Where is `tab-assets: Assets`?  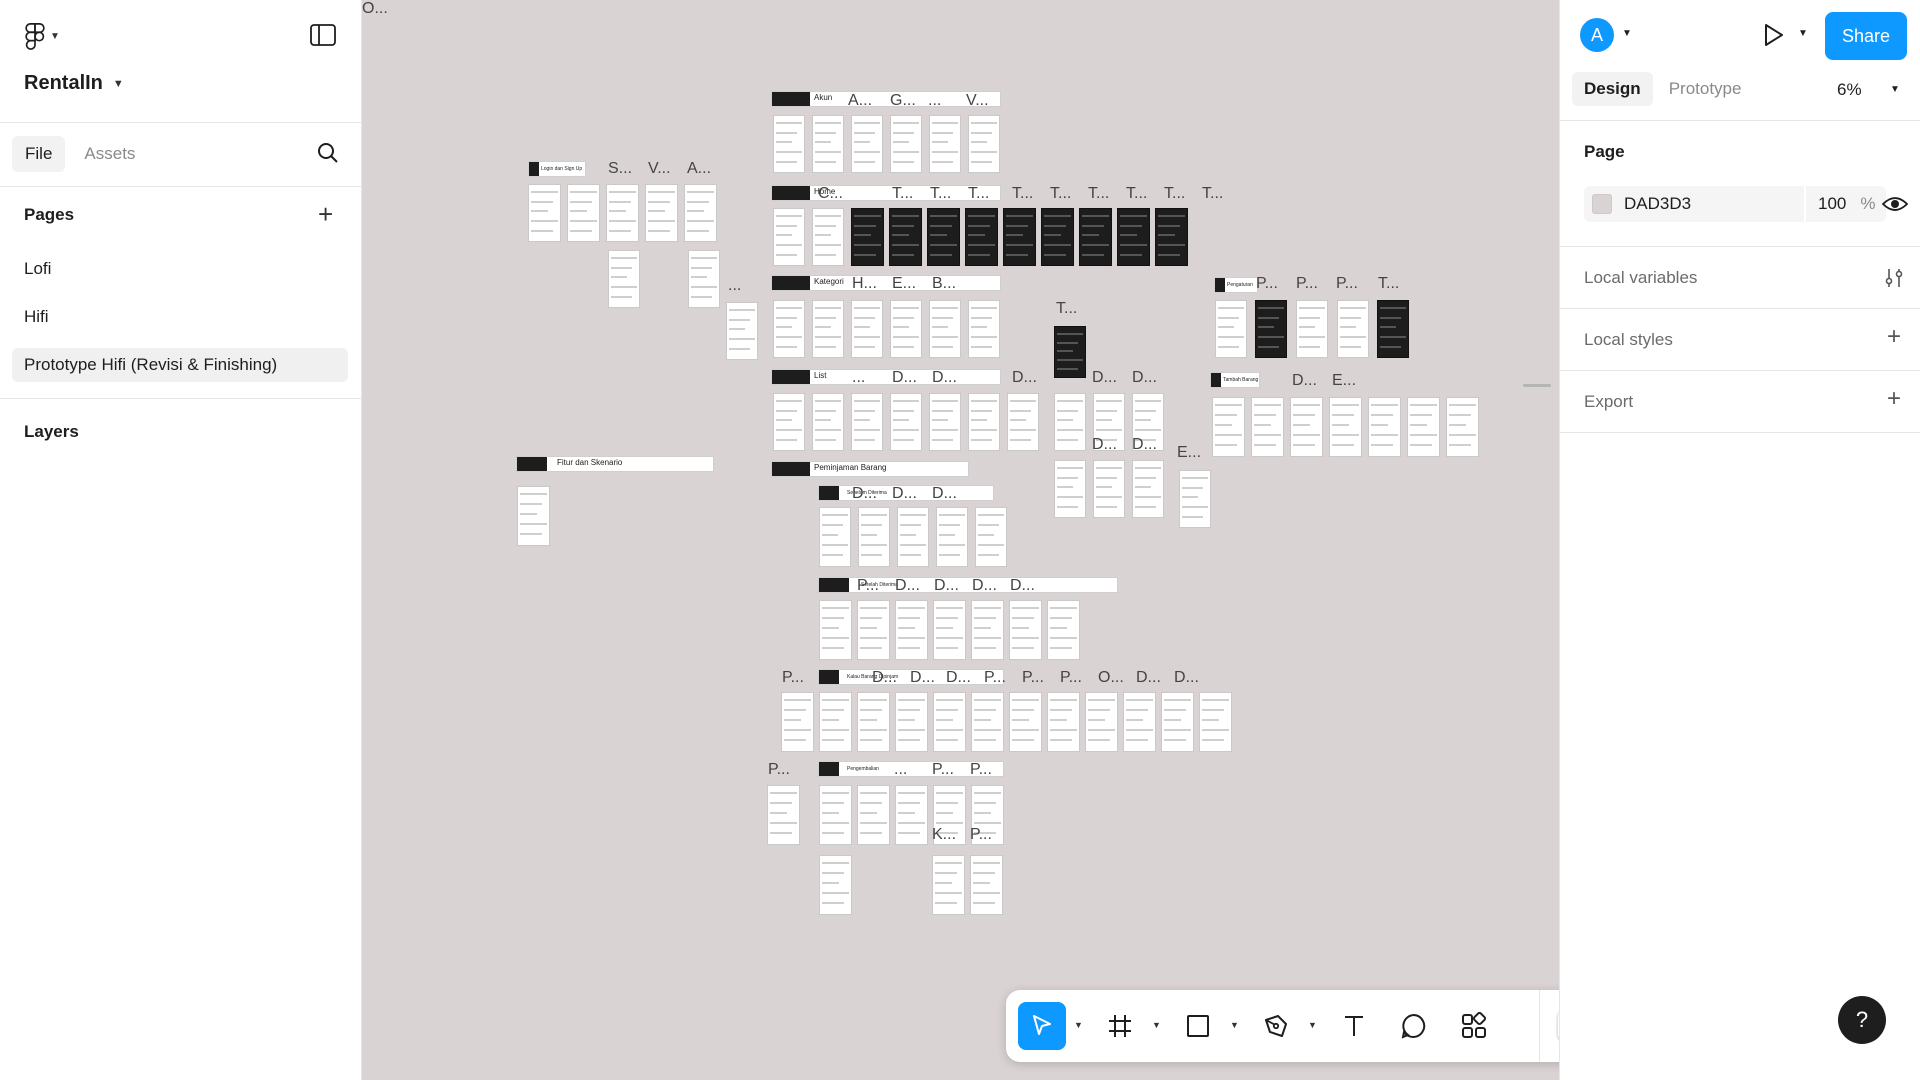
tab-assets: Assets is located at coordinates (109, 154).